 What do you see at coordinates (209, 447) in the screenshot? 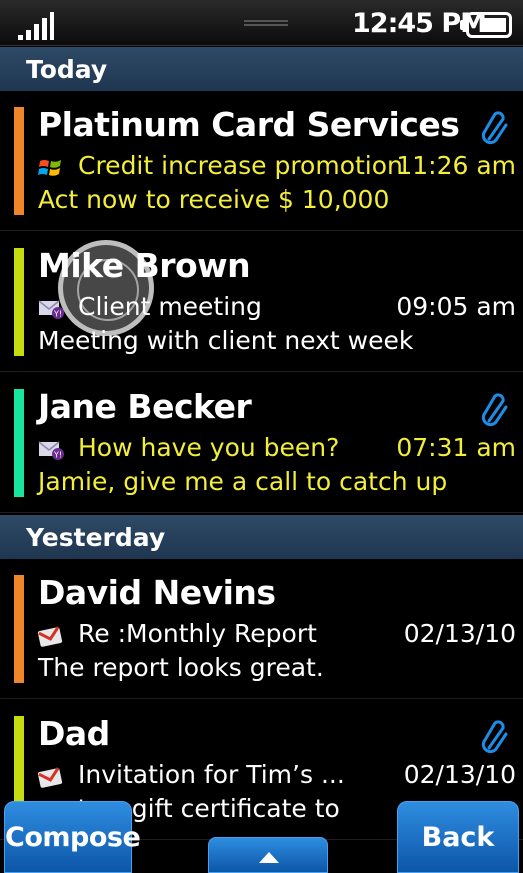
I see `message-subject: How have you been?` at bounding box center [209, 447].